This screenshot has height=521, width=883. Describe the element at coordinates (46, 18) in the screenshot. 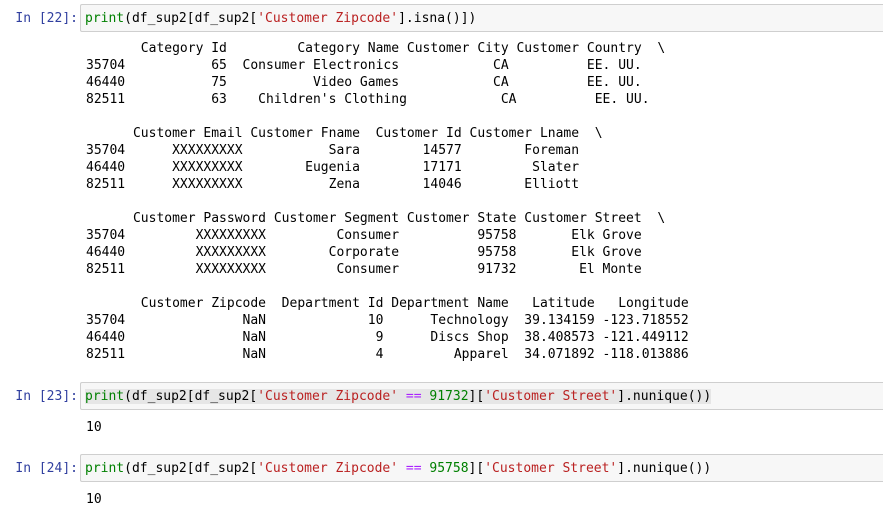

I see `input-prompt: In [22]:` at that location.